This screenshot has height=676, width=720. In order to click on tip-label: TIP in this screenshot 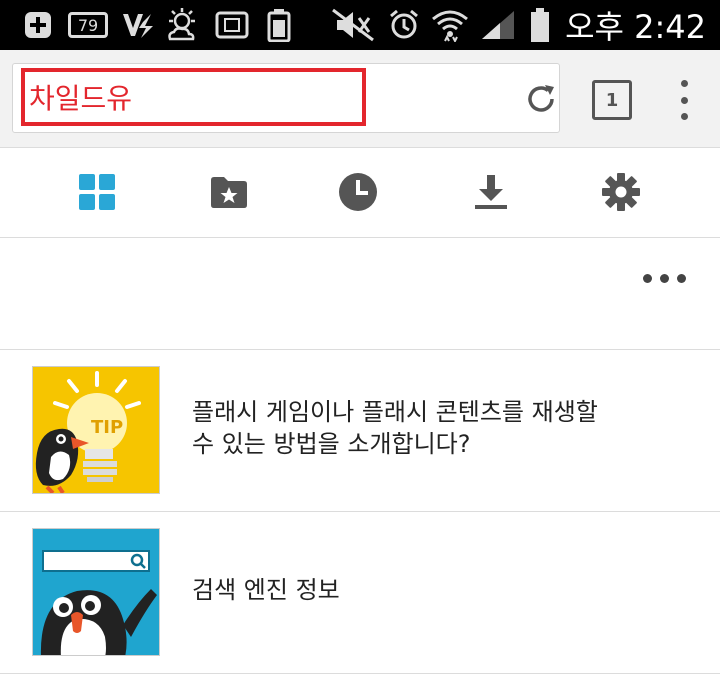, I will do `click(107, 427)`.